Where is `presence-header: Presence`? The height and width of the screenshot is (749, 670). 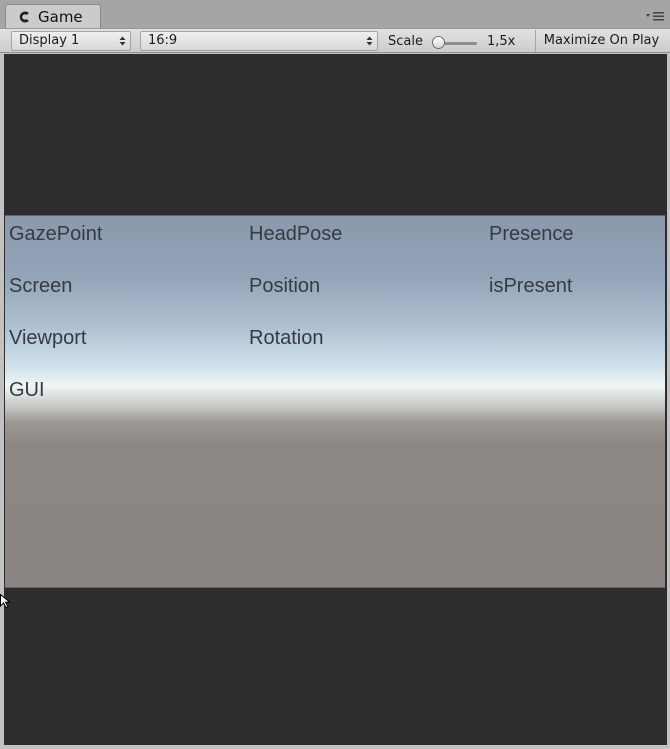
presence-header: Presence is located at coordinates (531, 234).